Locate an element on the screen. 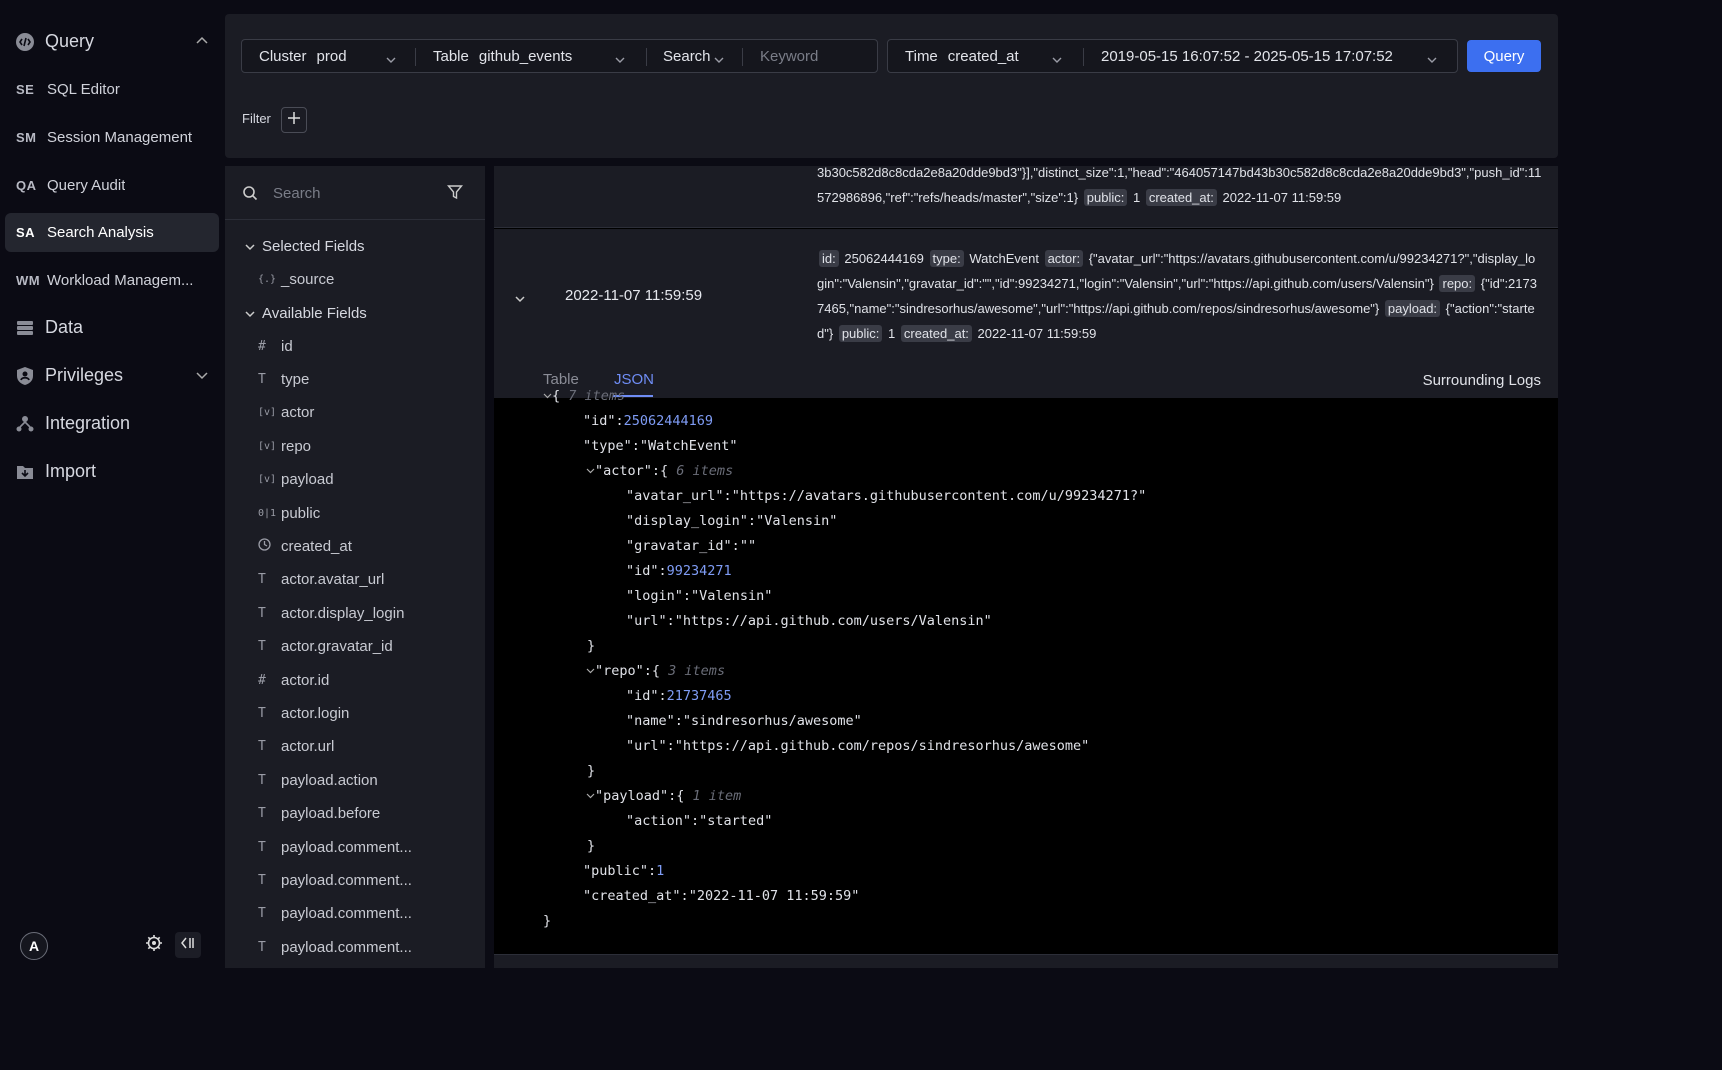 Image resolution: width=1722 pixels, height=1070 pixels. cluster-select: Cluster prod is located at coordinates (328, 56).